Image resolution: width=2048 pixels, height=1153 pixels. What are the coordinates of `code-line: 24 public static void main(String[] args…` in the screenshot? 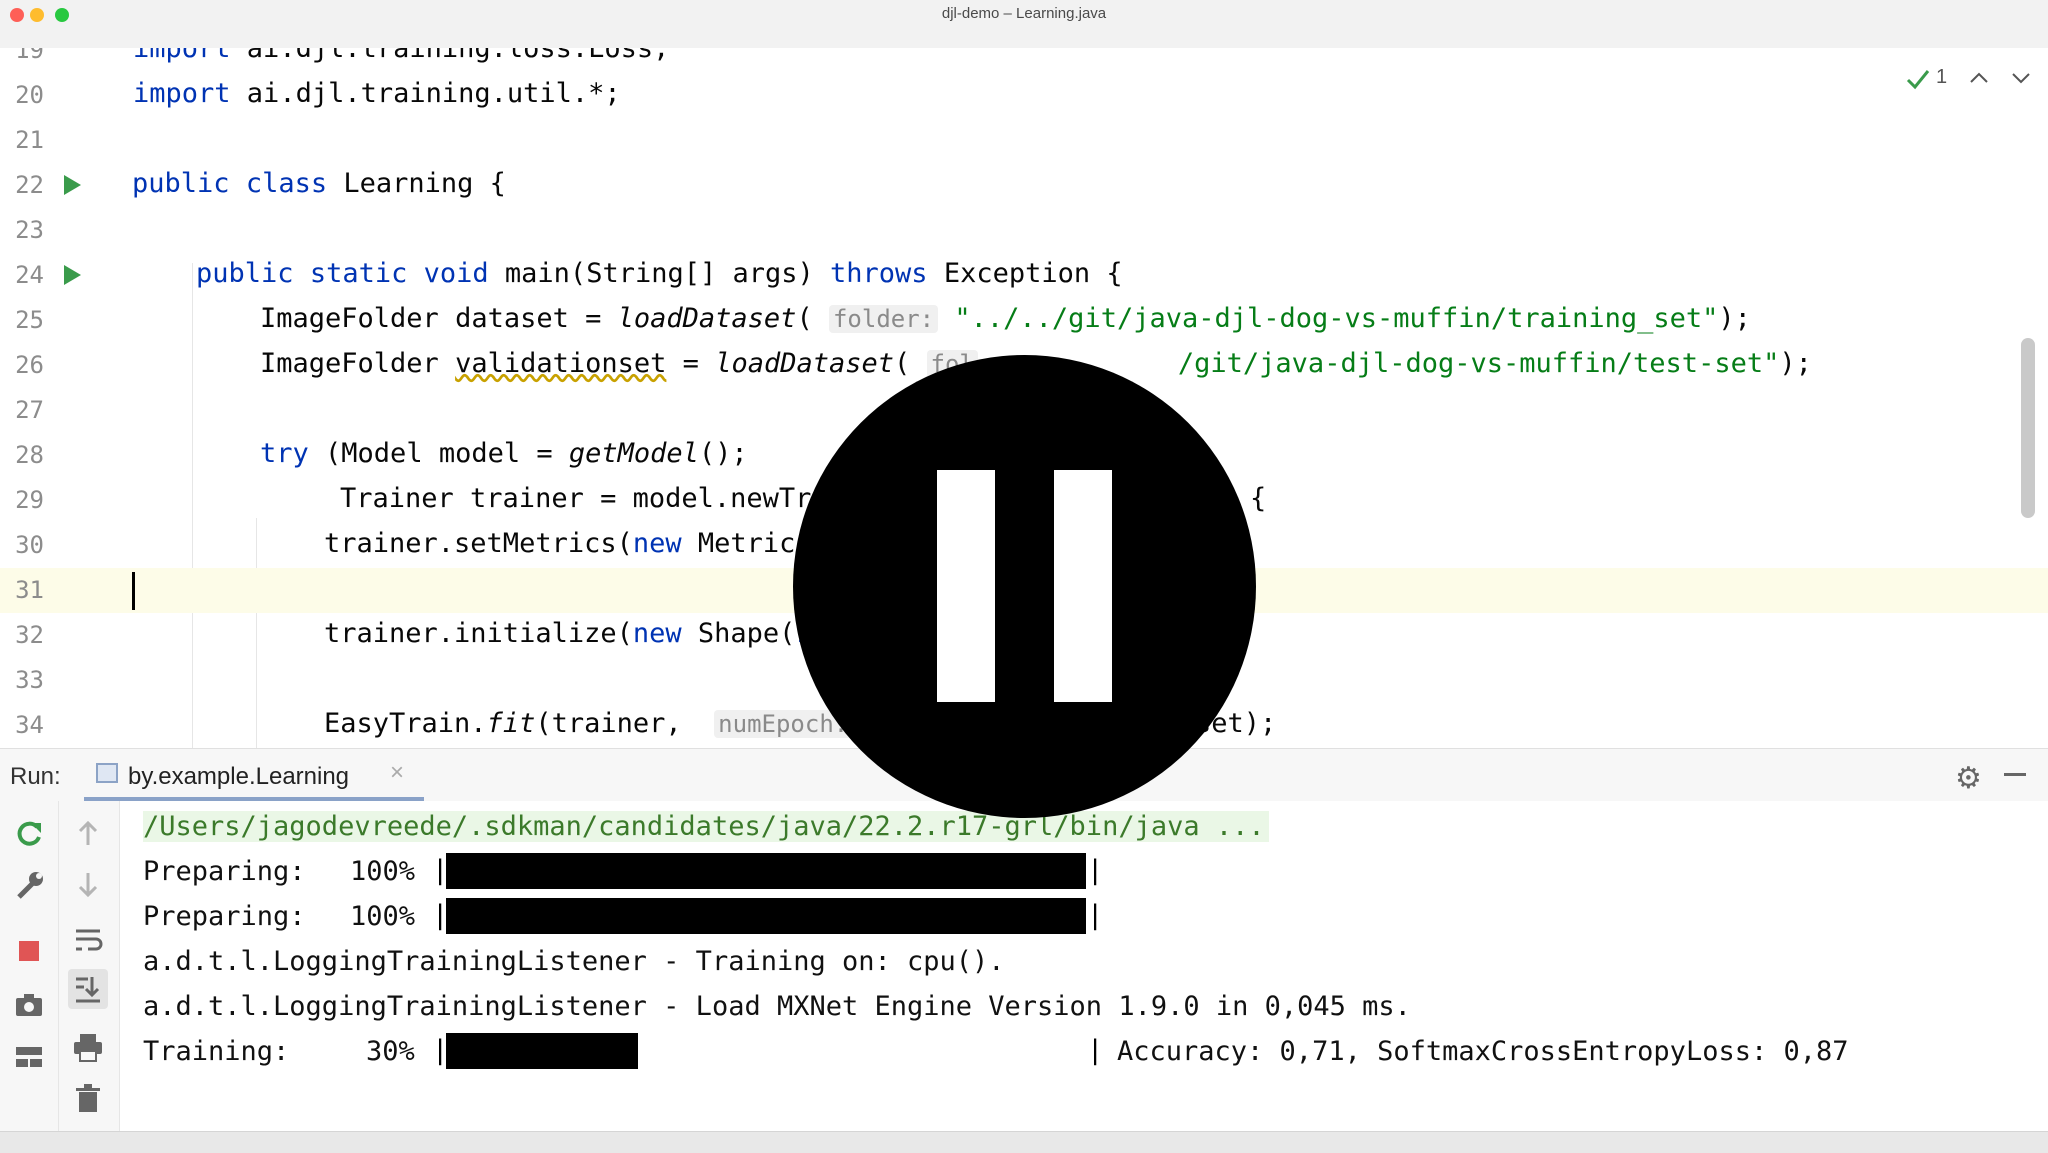 It's located at (1024, 275).